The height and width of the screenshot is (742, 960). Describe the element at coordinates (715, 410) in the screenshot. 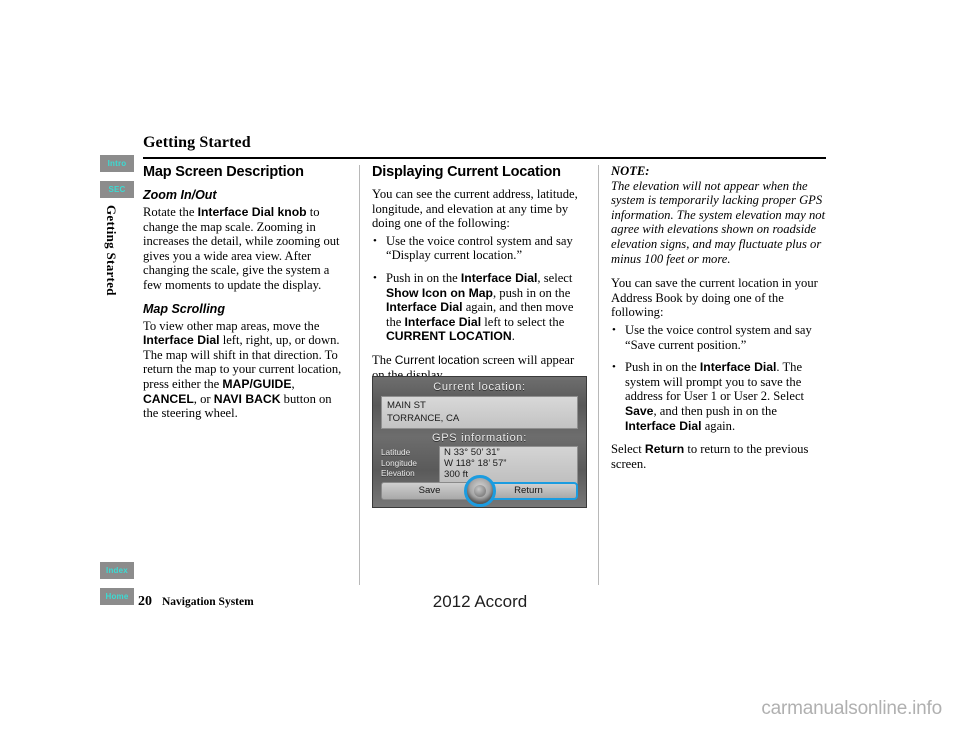

I see `save-bullet2-mid2: , and then push in on the` at that location.